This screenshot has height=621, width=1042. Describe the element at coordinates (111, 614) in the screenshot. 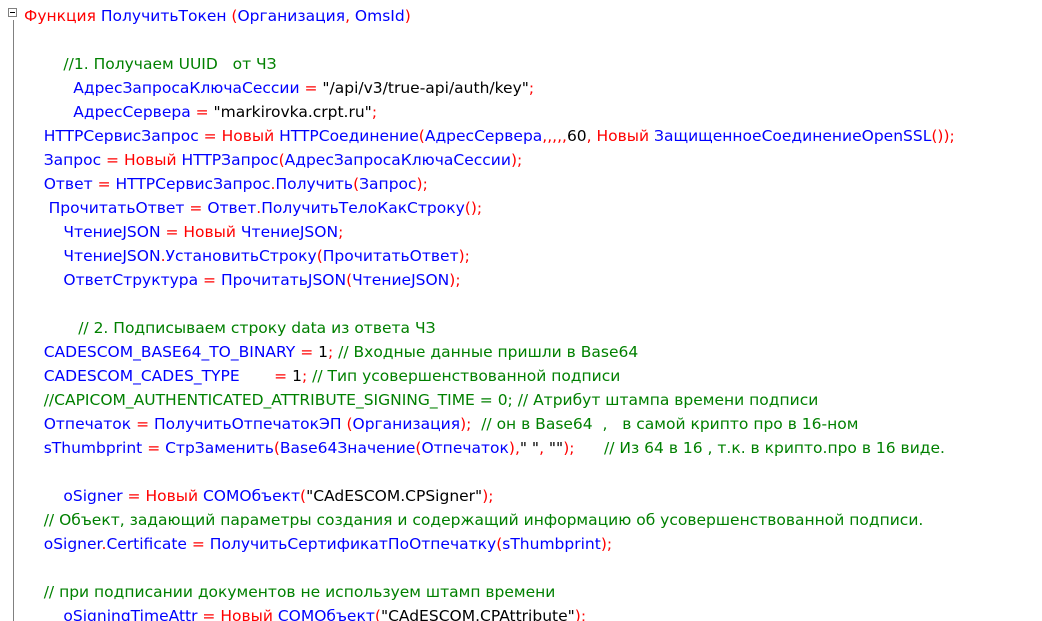

I see `code-token-id: oSigningTimeAttr` at that location.